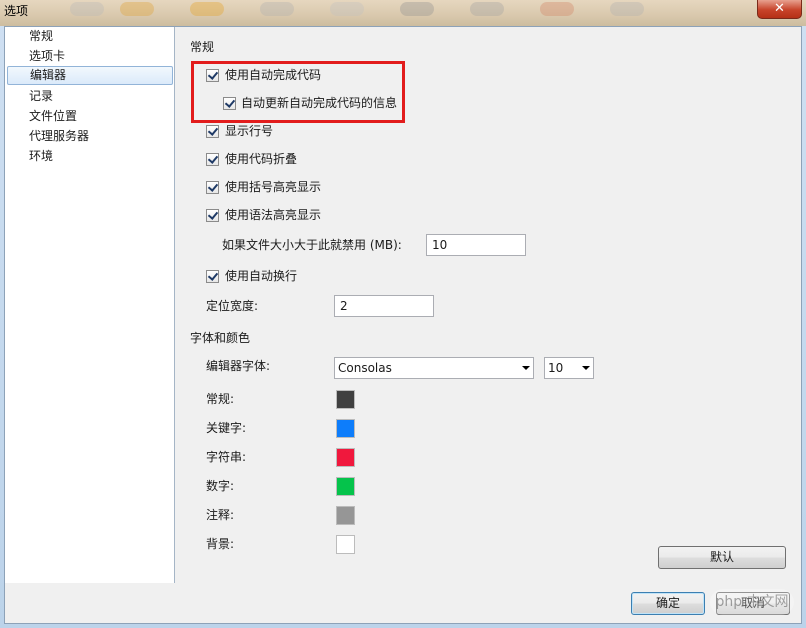  I want to click on window-title: 选项, so click(16, 11).